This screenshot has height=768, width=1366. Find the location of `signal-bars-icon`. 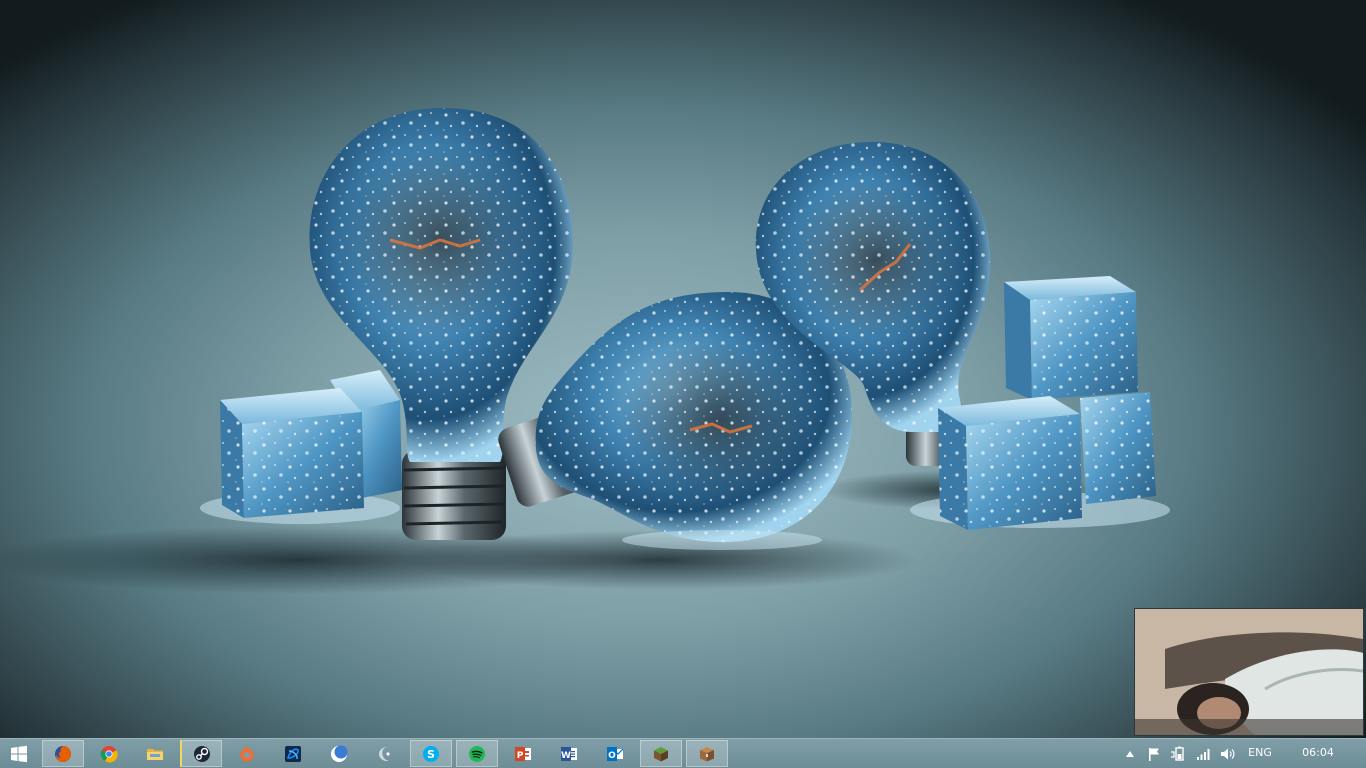

signal-bars-icon is located at coordinates (1203, 754).